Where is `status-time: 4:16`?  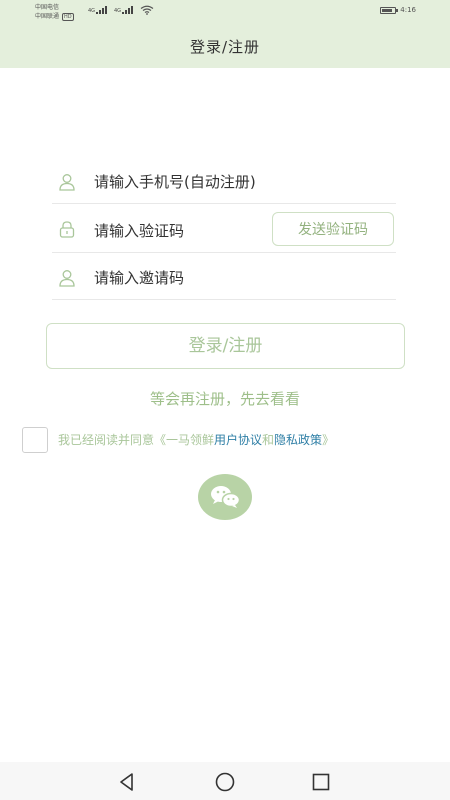
status-time: 4:16 is located at coordinates (408, 10).